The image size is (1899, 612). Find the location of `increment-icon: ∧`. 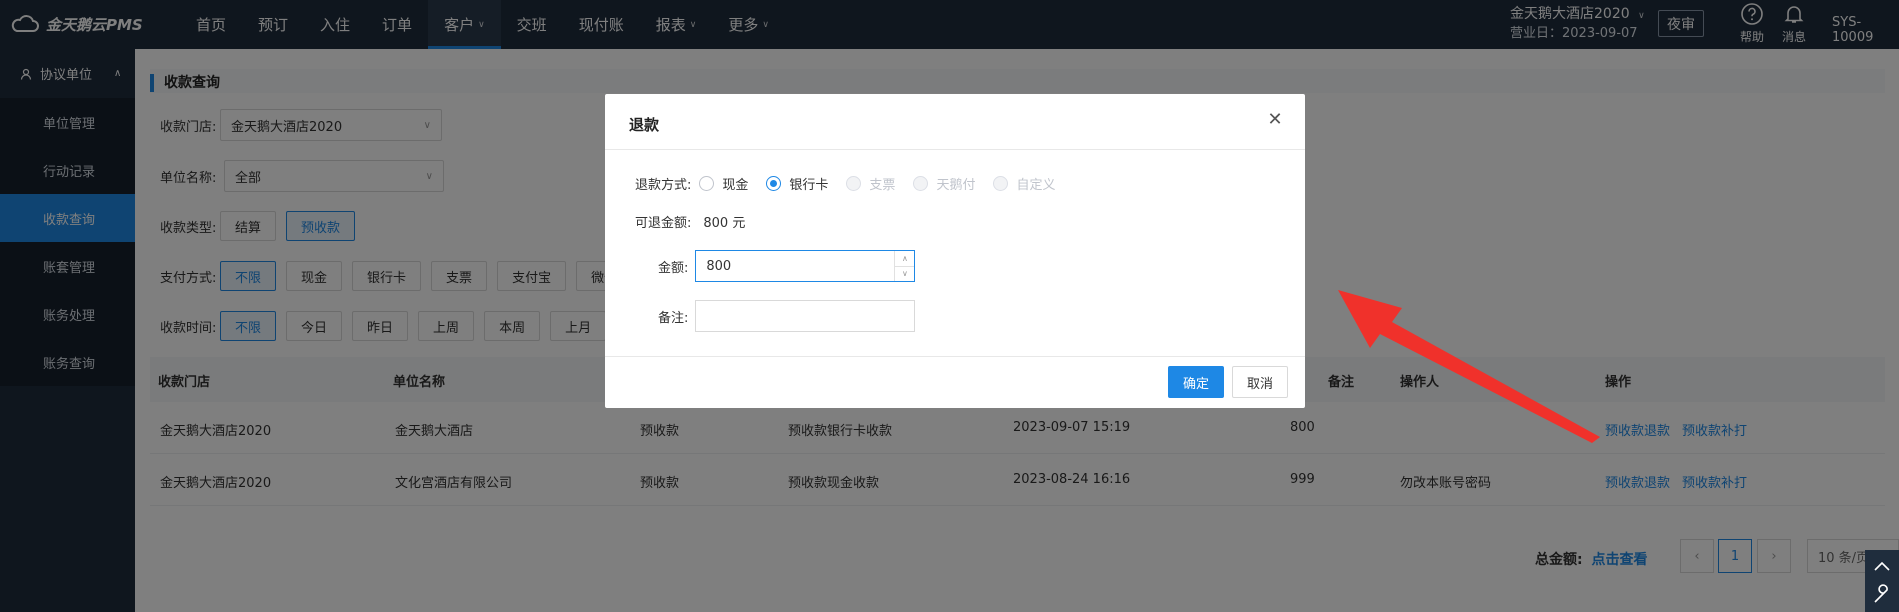

increment-icon: ∧ is located at coordinates (905, 259).